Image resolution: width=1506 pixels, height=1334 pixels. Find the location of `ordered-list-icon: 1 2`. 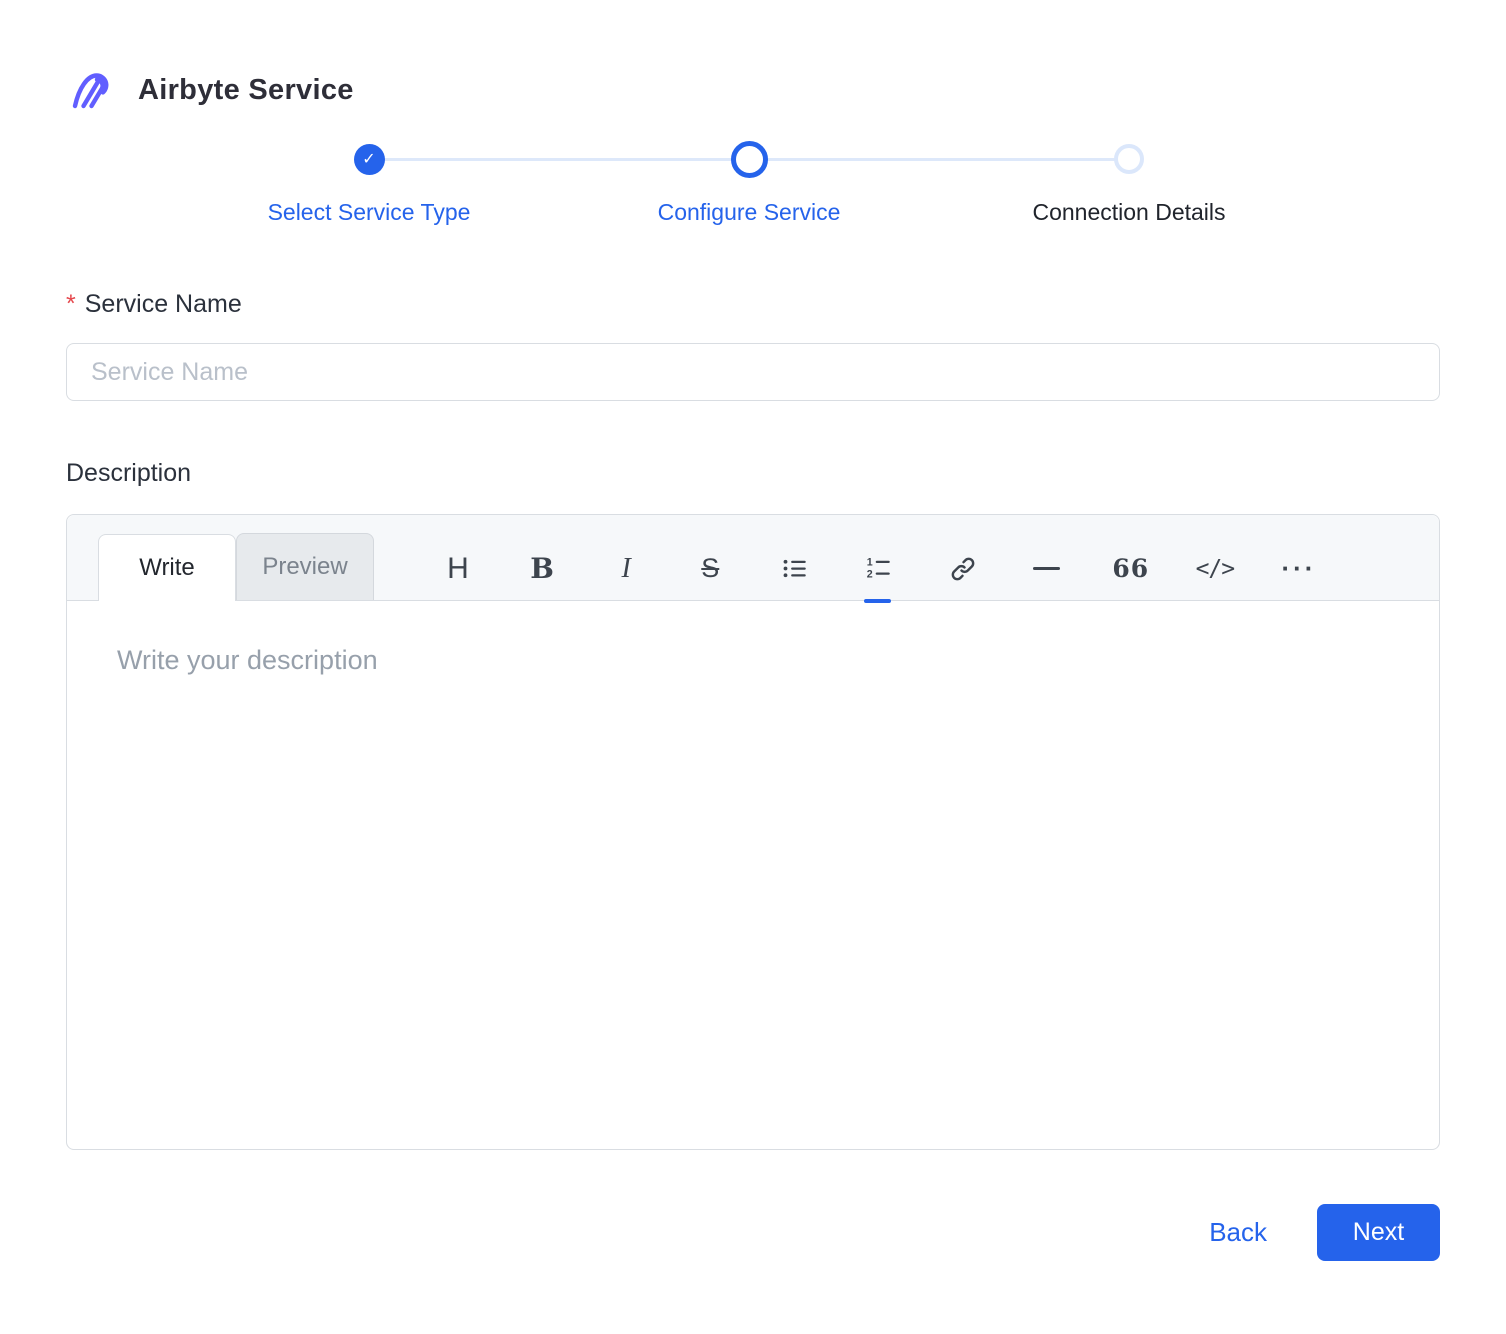

ordered-list-icon: 1 2 is located at coordinates (878, 575).